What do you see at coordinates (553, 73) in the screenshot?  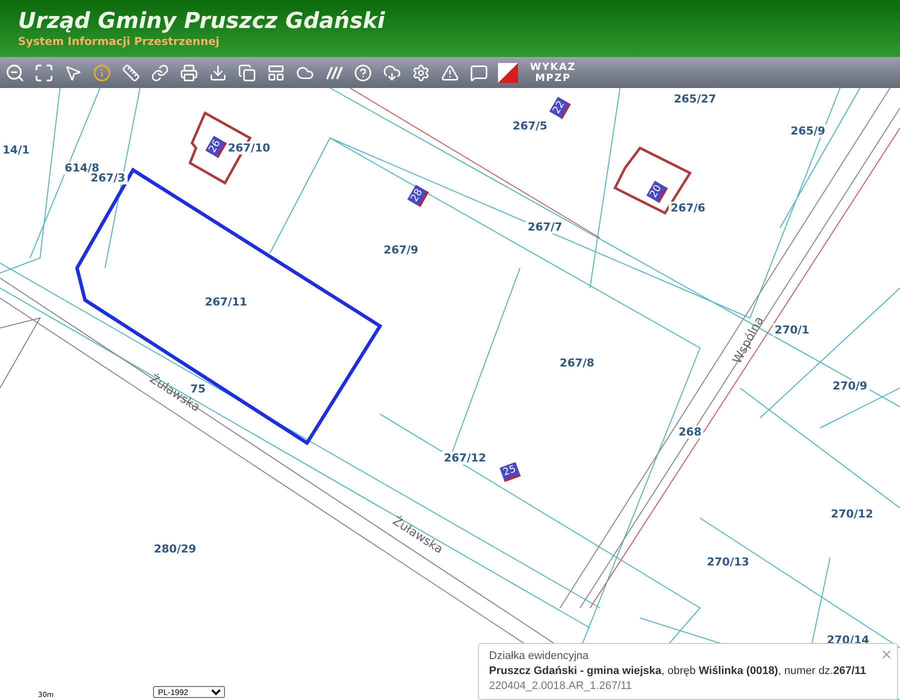 I see `wykaz-mpzp-button: WYKAZ MPZP` at bounding box center [553, 73].